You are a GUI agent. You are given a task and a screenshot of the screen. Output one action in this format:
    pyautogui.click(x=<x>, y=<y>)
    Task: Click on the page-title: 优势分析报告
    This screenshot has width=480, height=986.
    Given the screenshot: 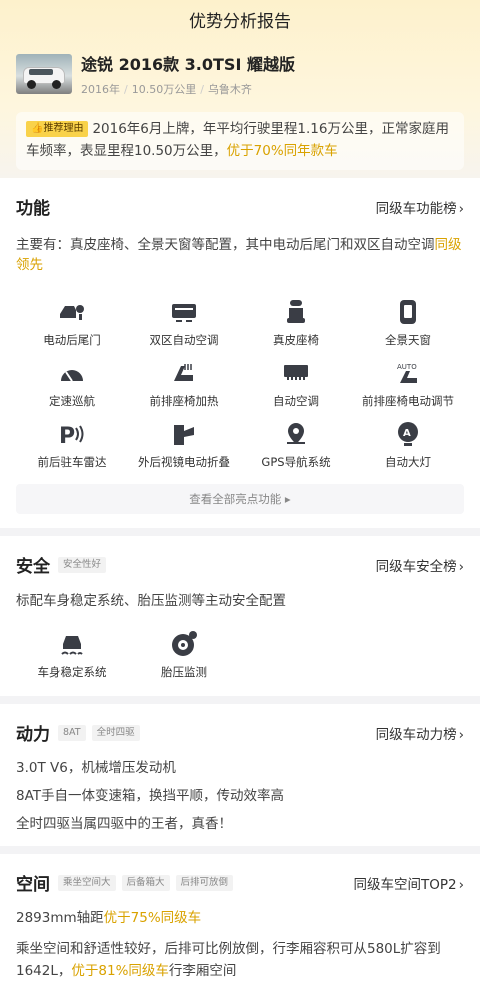 What is the action you would take?
    pyautogui.click(x=240, y=22)
    